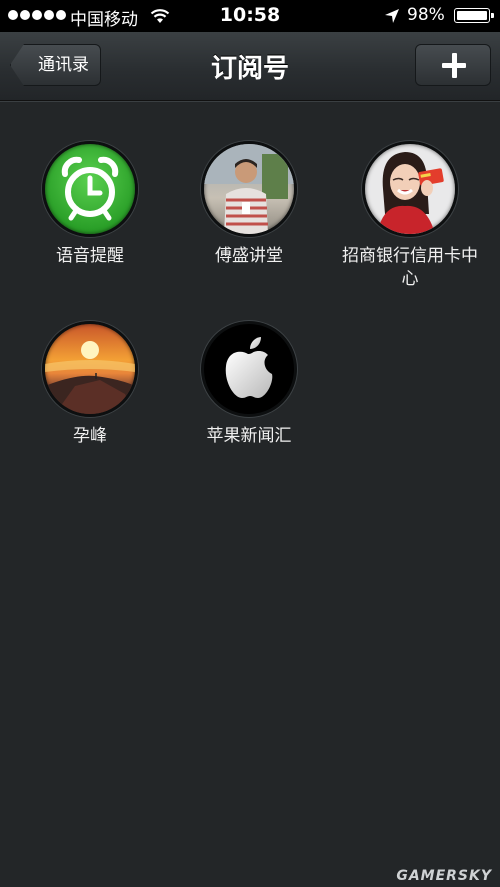 This screenshot has width=500, height=887. Describe the element at coordinates (453, 65) in the screenshot. I see `add-button` at that location.